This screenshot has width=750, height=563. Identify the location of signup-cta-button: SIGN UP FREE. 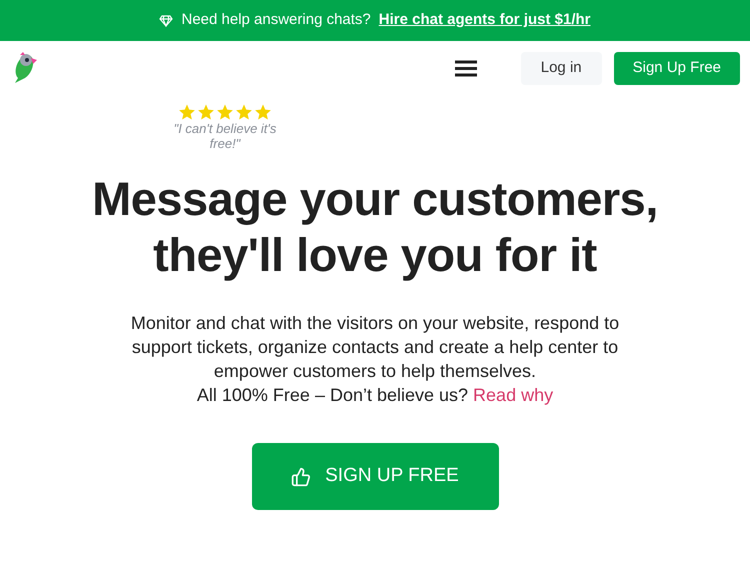
(375, 476).